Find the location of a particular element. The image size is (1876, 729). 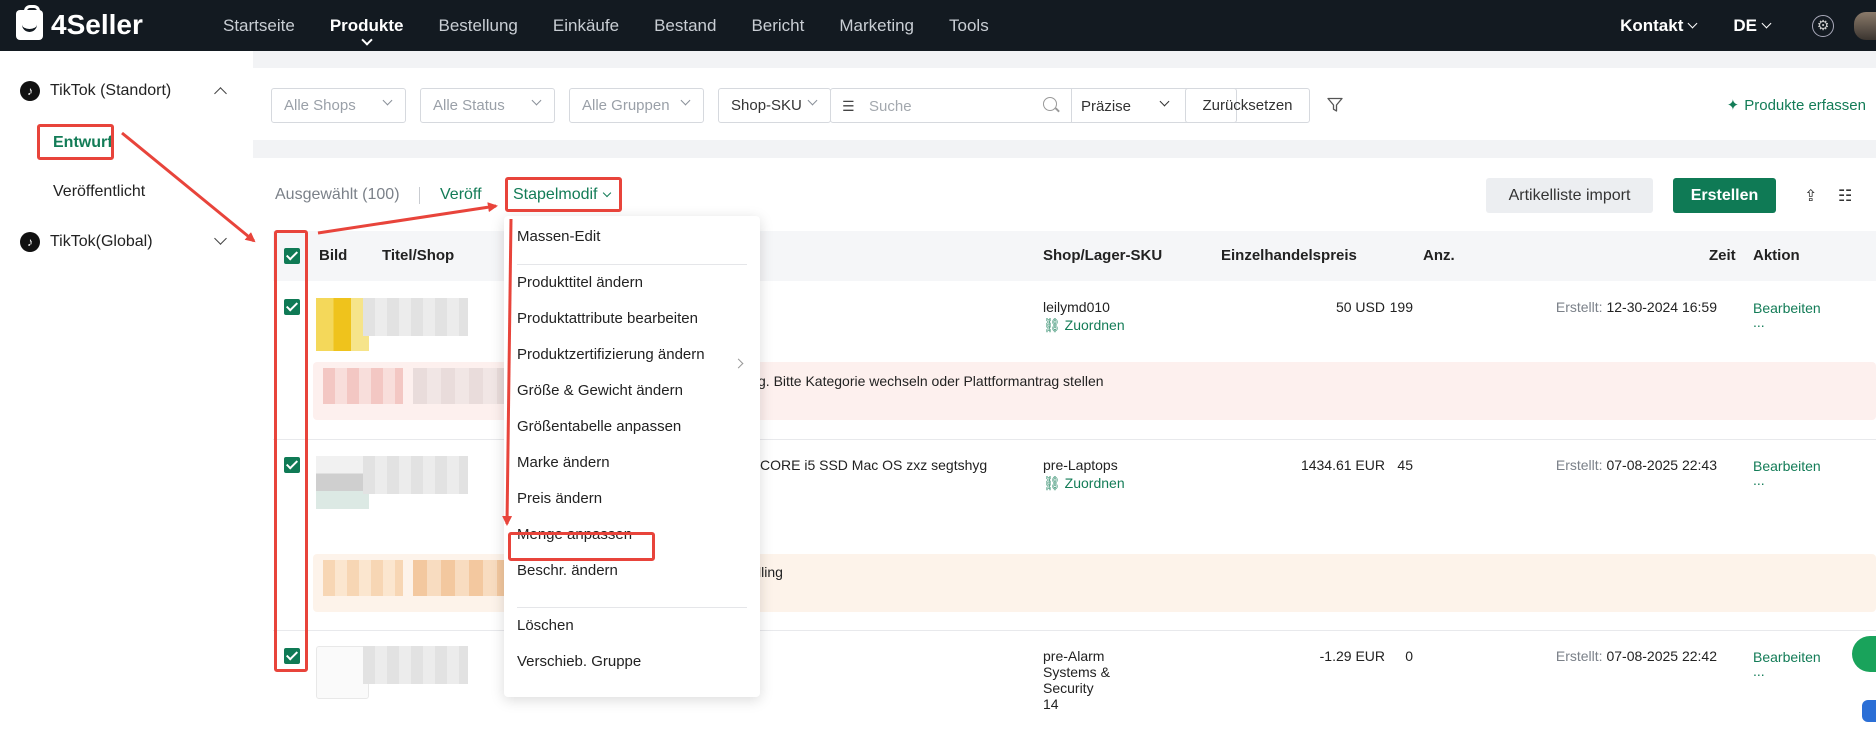

menu-item-certification: Produktzertifizierung ändern is located at coordinates (611, 354).